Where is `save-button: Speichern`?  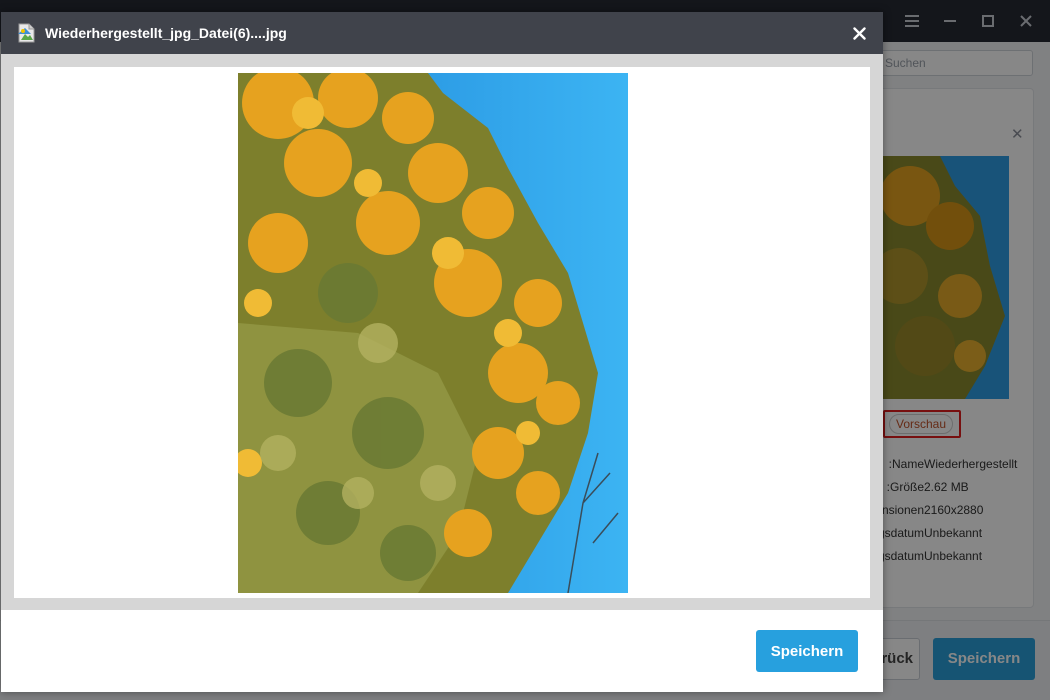 save-button: Speichern is located at coordinates (807, 651).